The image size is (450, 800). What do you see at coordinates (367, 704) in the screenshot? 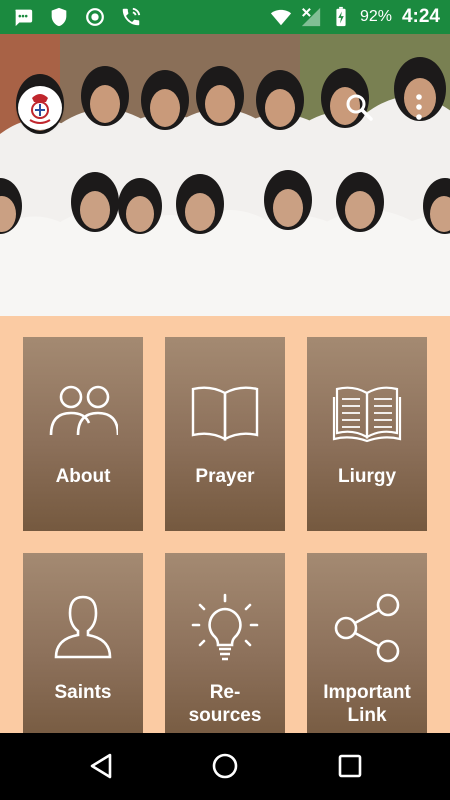
I see `tile-label: Important Link` at bounding box center [367, 704].